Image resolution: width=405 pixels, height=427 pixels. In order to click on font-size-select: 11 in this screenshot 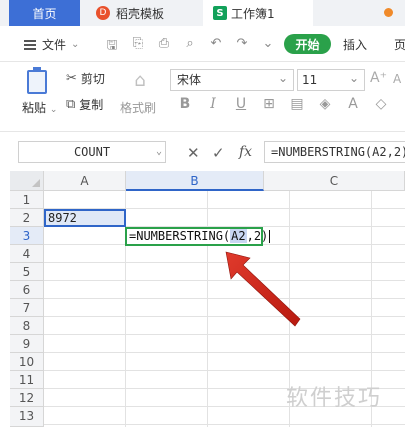, I will do `click(331, 79)`.